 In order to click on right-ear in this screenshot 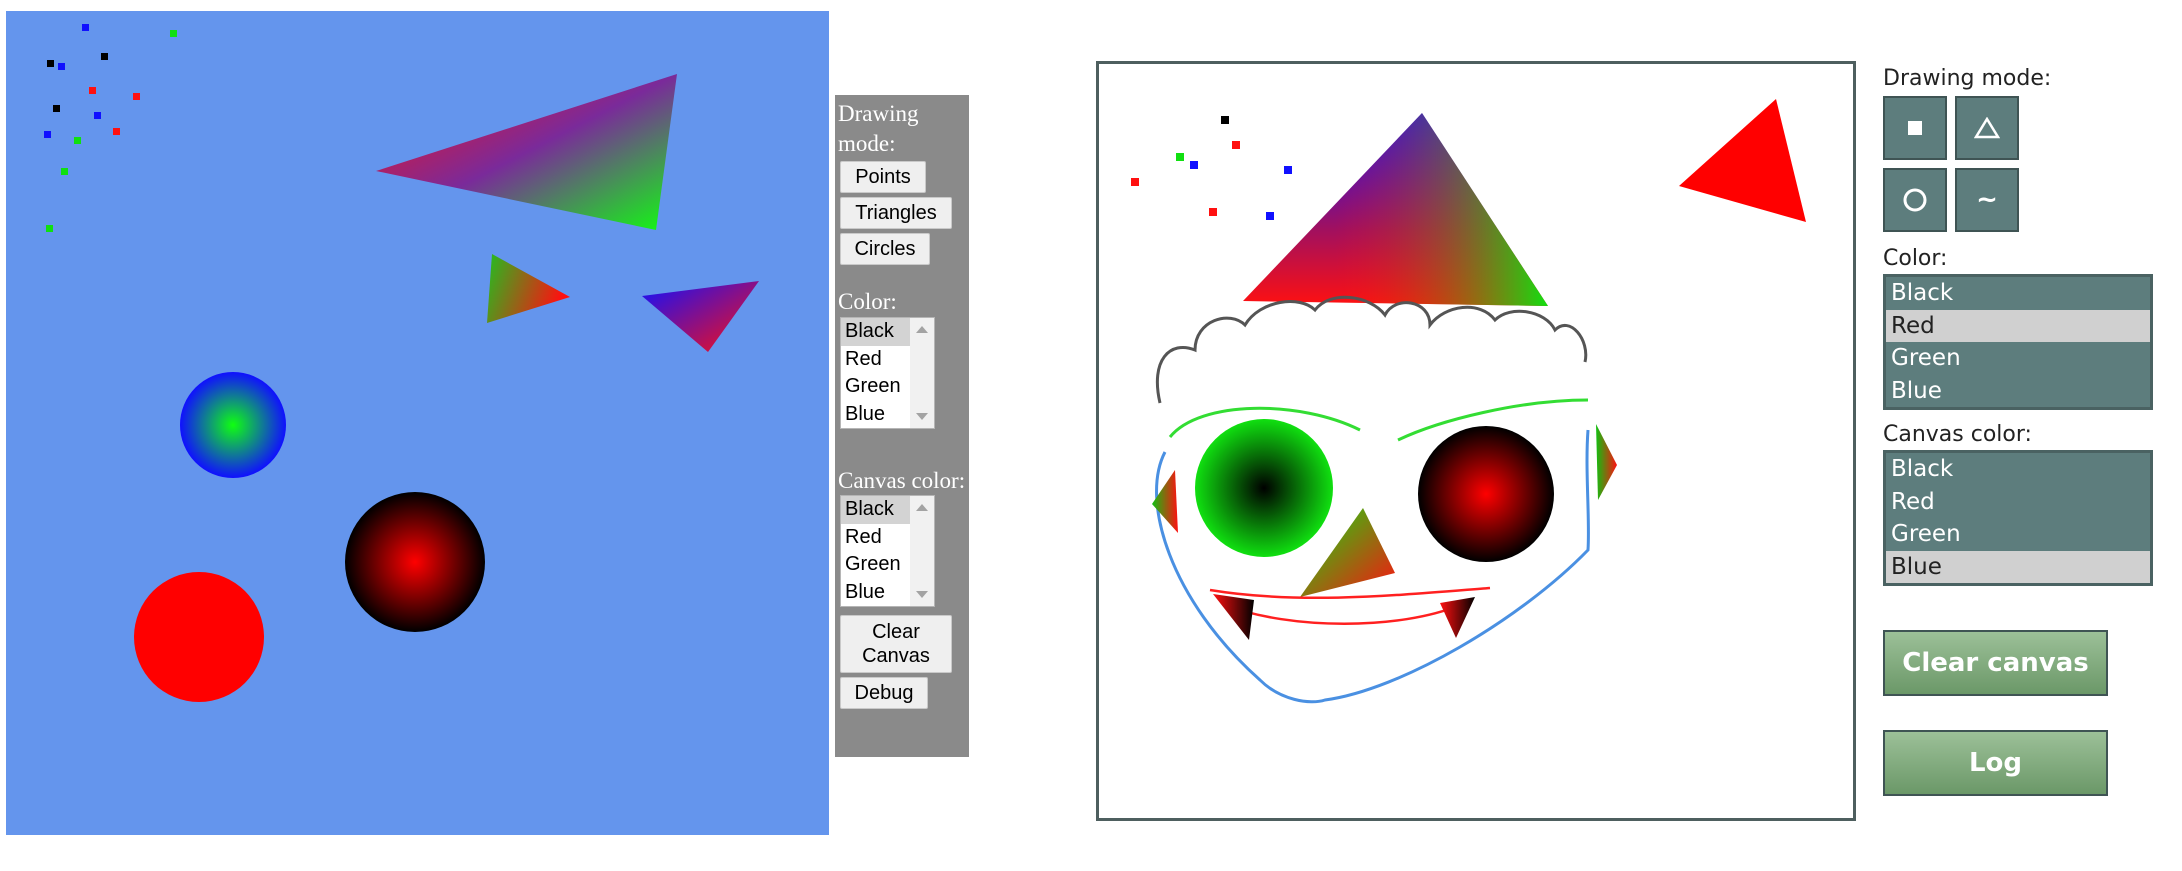, I will do `click(1606, 462)`.